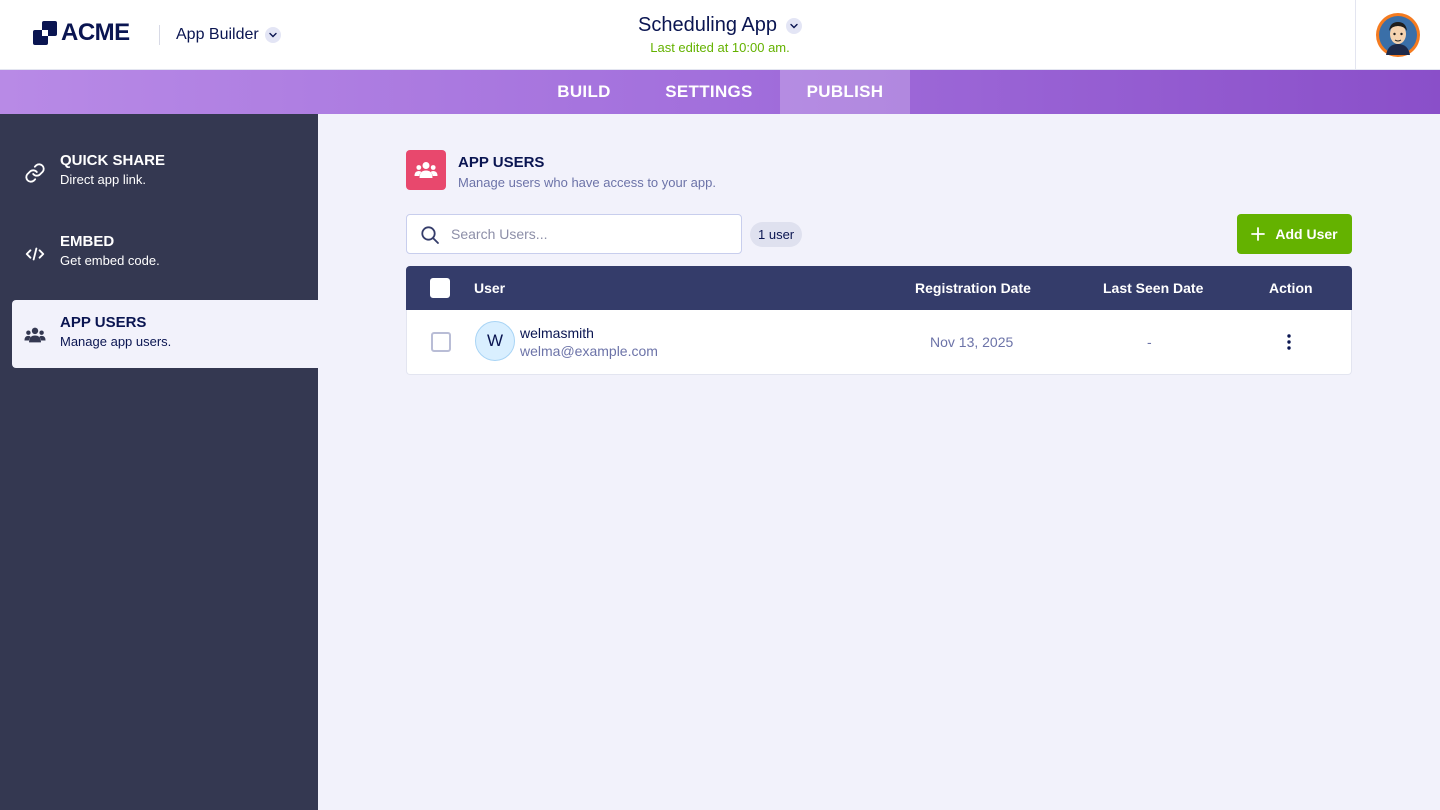  I want to click on link-icon, so click(35, 173).